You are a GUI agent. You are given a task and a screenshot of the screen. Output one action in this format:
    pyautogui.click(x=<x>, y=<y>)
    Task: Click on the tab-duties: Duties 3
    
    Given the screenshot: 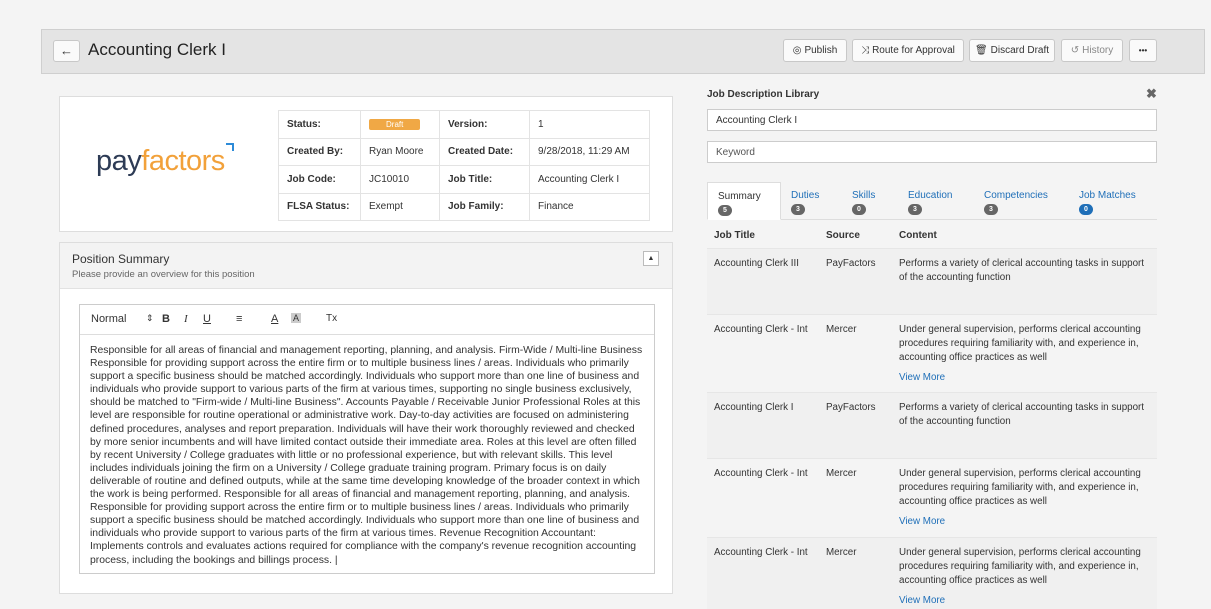 What is the action you would take?
    pyautogui.click(x=811, y=201)
    